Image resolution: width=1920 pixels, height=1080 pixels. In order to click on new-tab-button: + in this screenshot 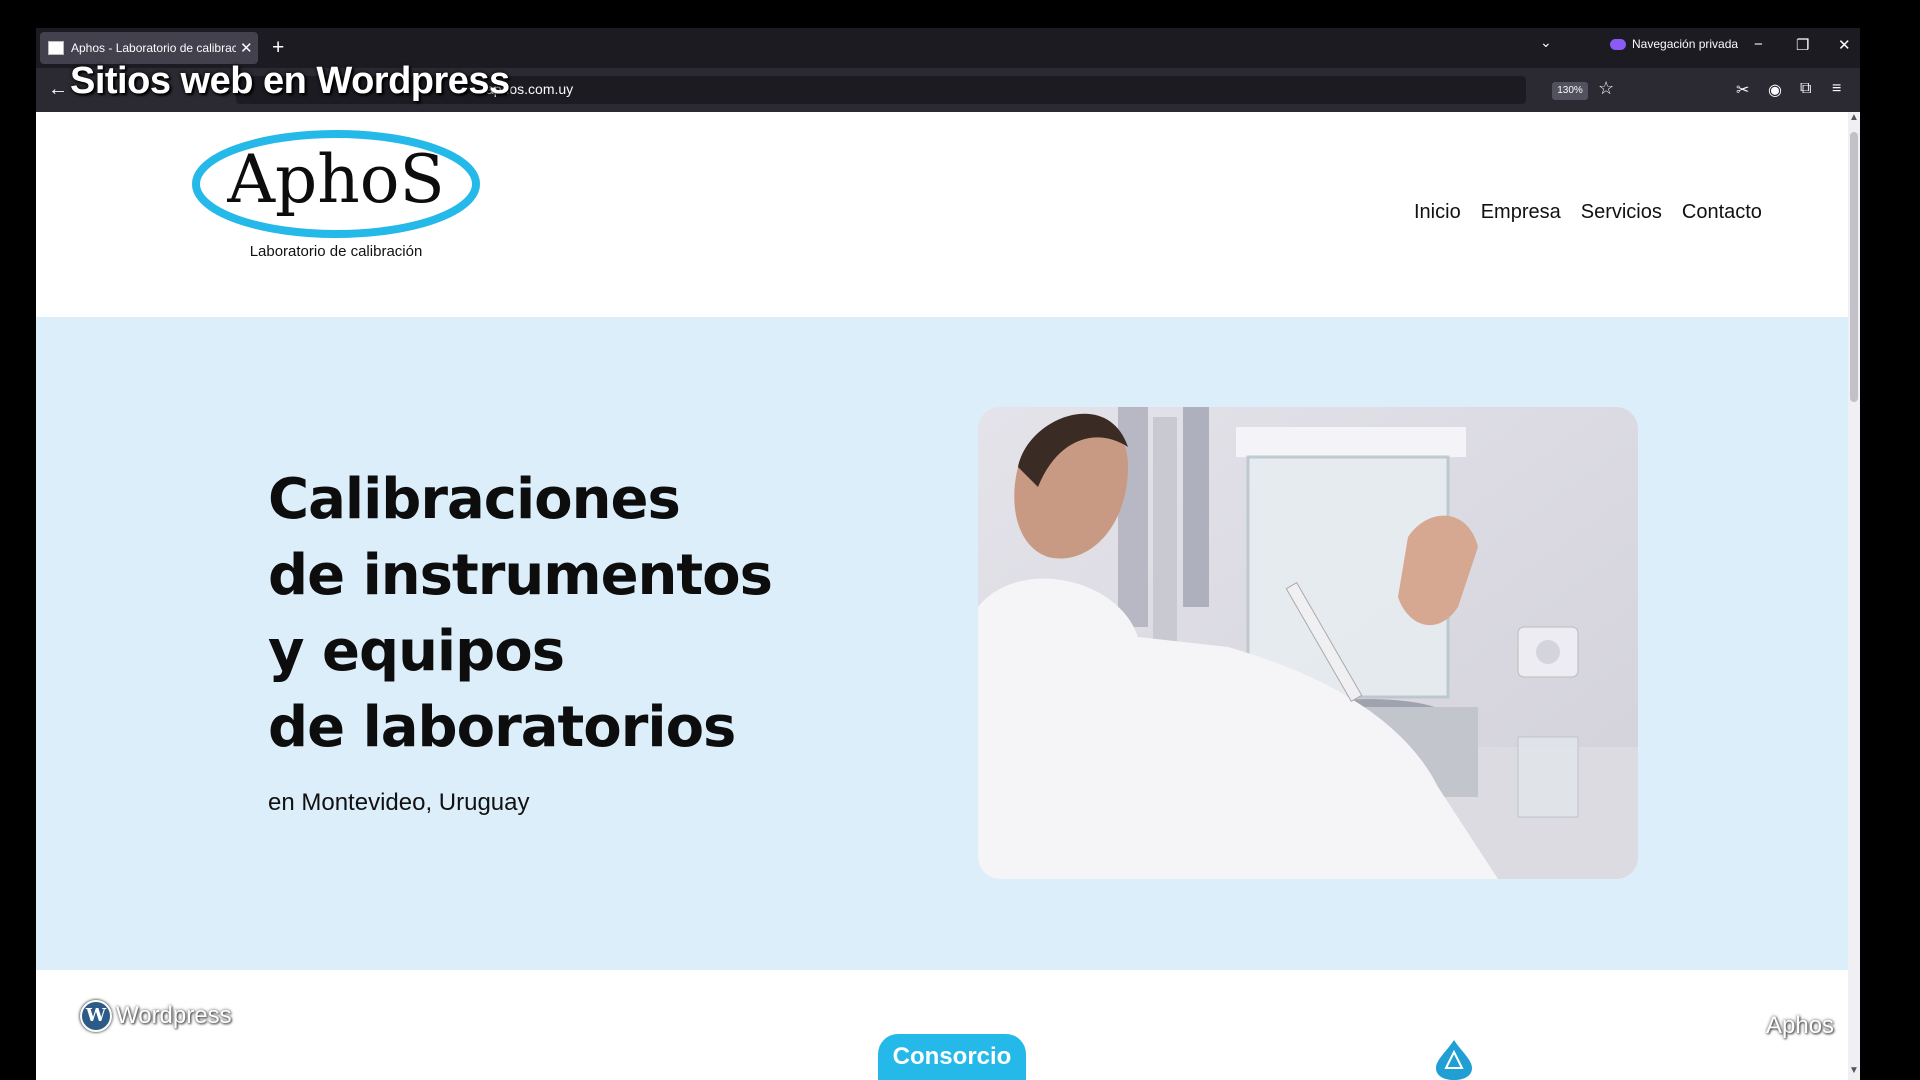, I will do `click(278, 48)`.